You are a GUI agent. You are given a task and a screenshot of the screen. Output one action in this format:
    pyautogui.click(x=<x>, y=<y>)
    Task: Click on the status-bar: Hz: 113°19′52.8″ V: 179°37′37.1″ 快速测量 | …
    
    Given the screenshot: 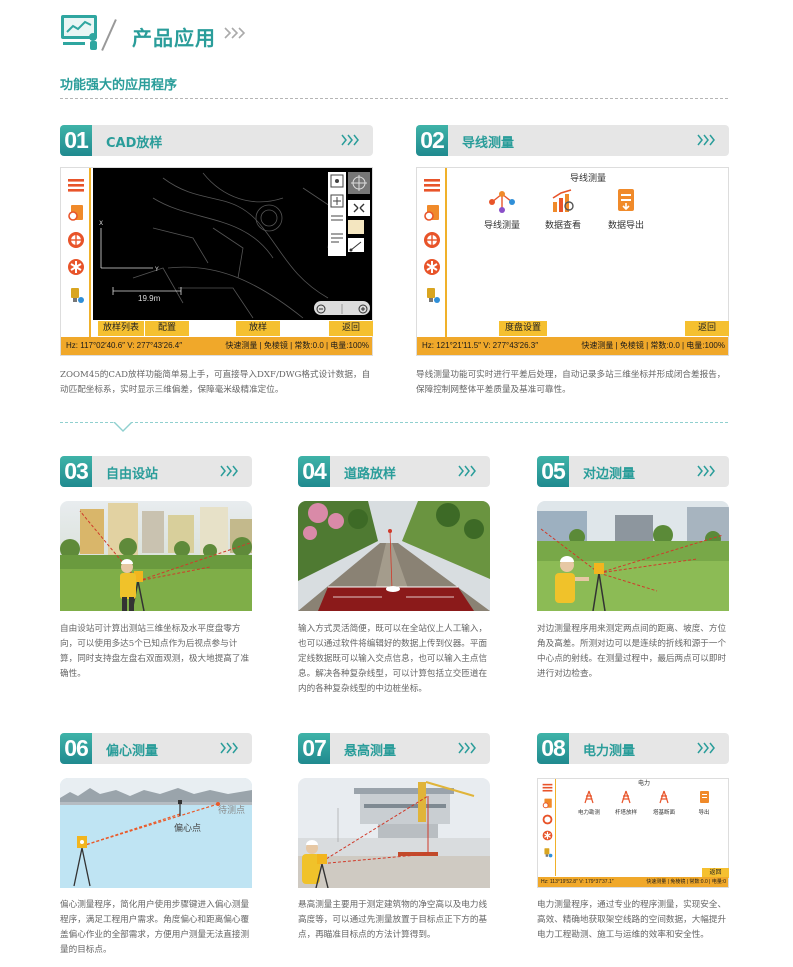 What is the action you would take?
    pyautogui.click(x=633, y=882)
    